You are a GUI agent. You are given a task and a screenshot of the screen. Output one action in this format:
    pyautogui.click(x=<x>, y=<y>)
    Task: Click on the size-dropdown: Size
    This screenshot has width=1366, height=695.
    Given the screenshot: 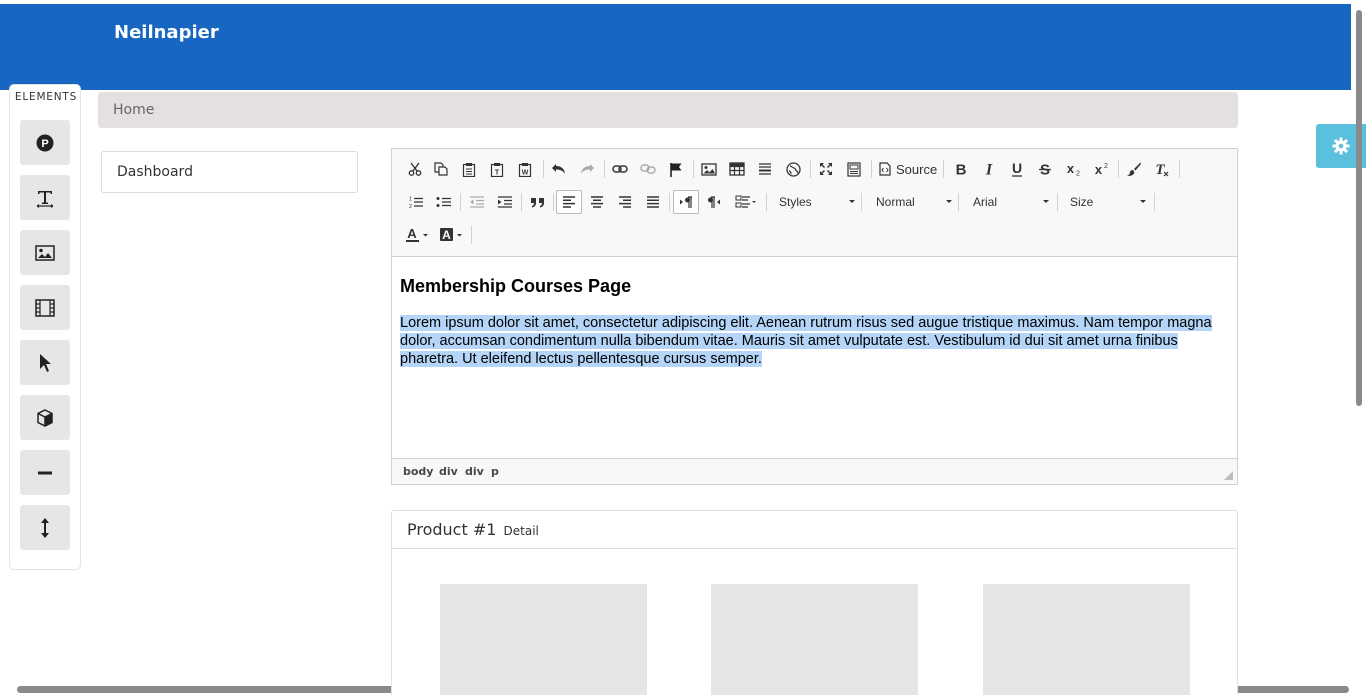 What is the action you would take?
    pyautogui.click(x=1106, y=202)
    